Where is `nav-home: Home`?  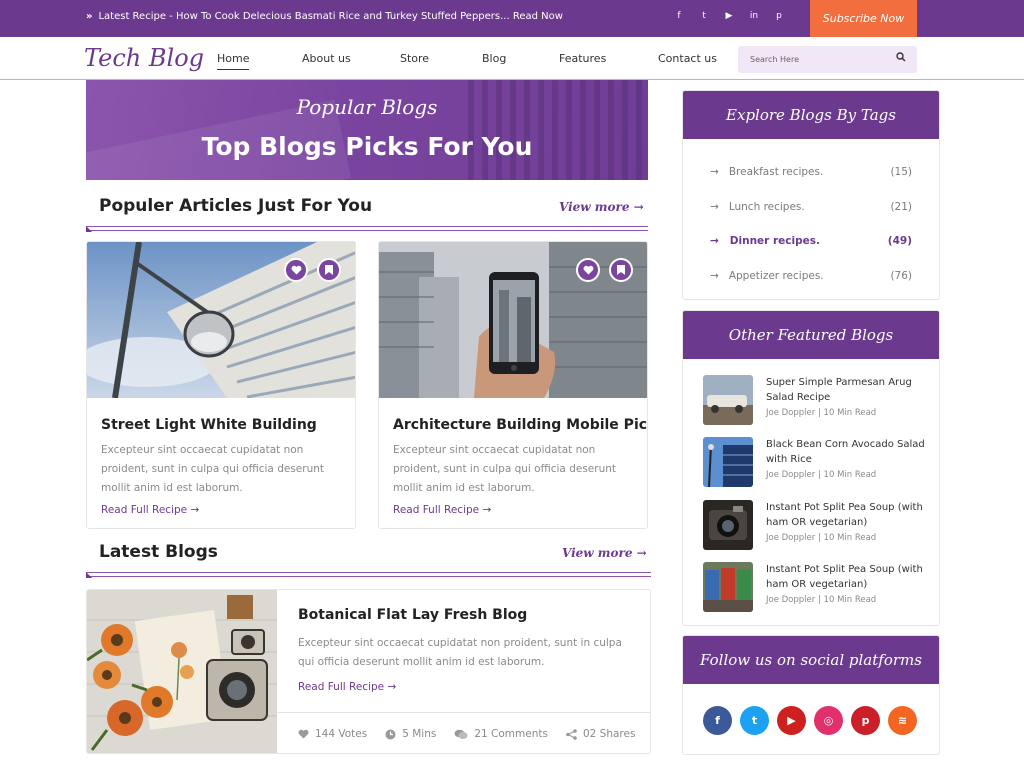 nav-home: Home is located at coordinates (233, 61).